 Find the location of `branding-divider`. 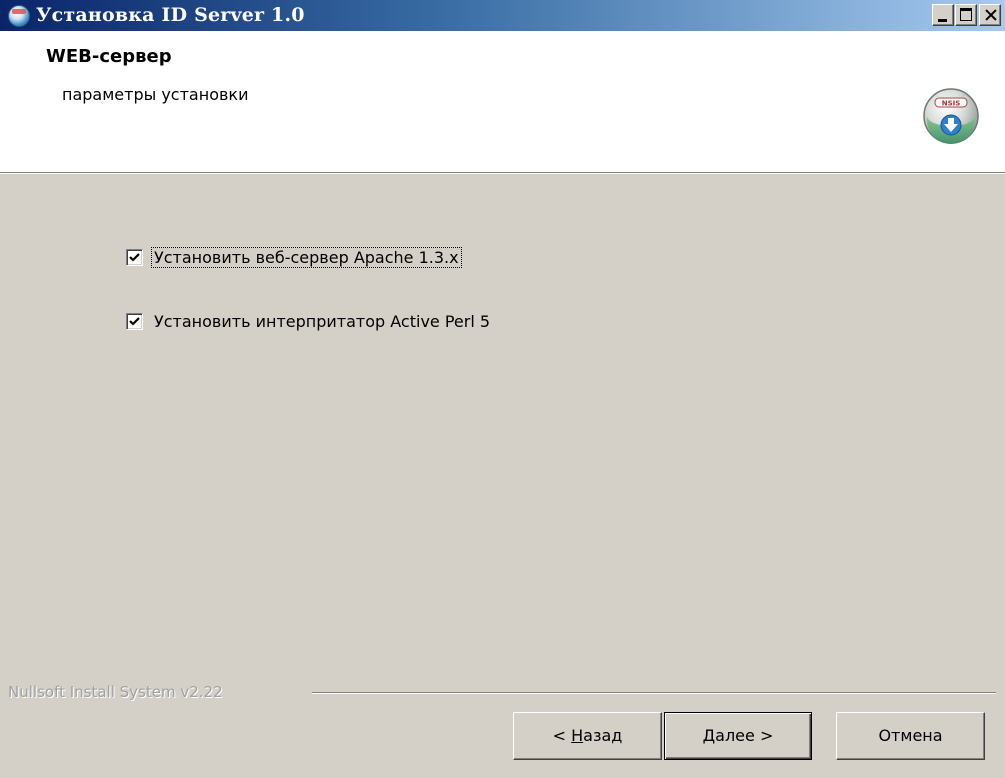

branding-divider is located at coordinates (654, 693).